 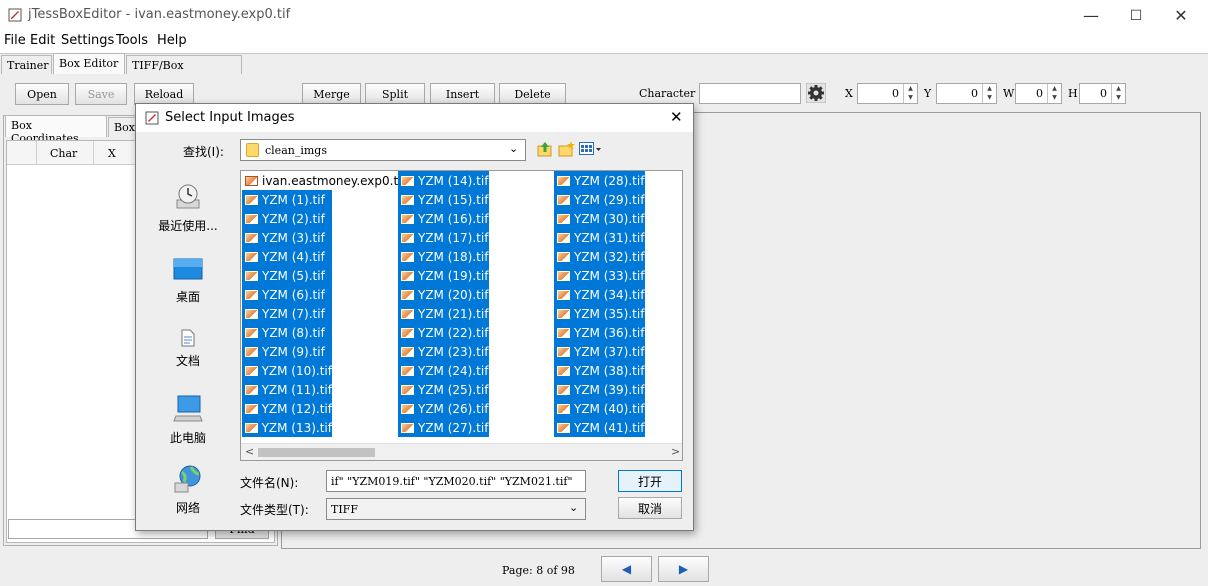 I want to click on list-item: YZM (31).tif, so click(x=599, y=237).